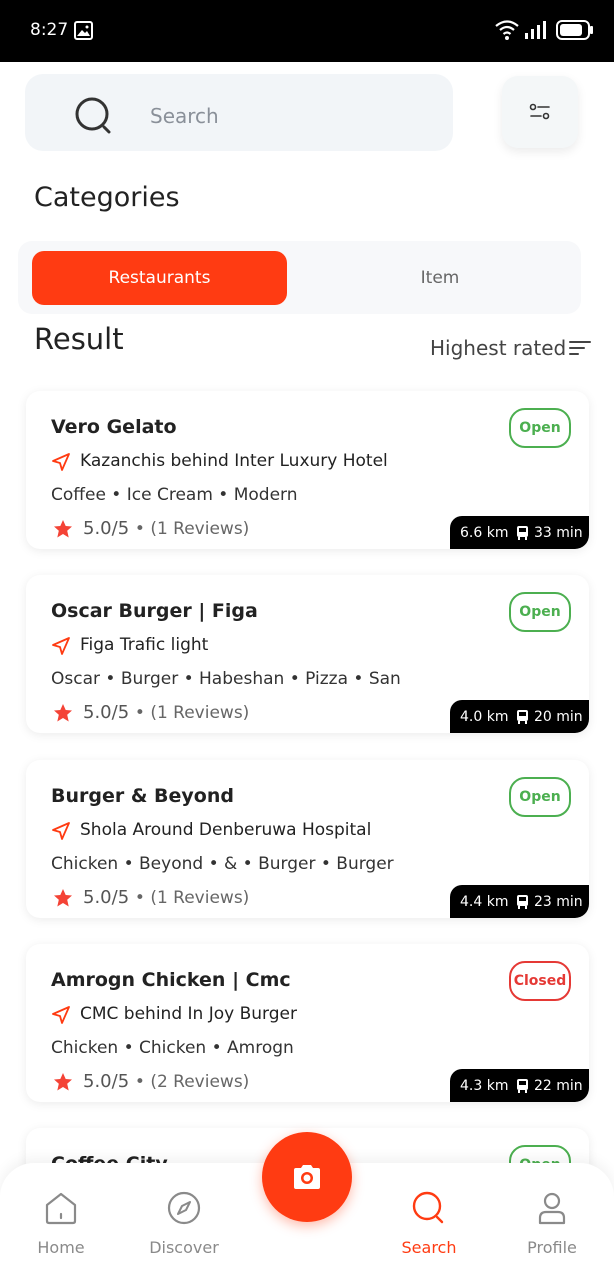 The height and width of the screenshot is (1280, 614). Describe the element at coordinates (107, 197) in the screenshot. I see `categories-title: Categories` at that location.